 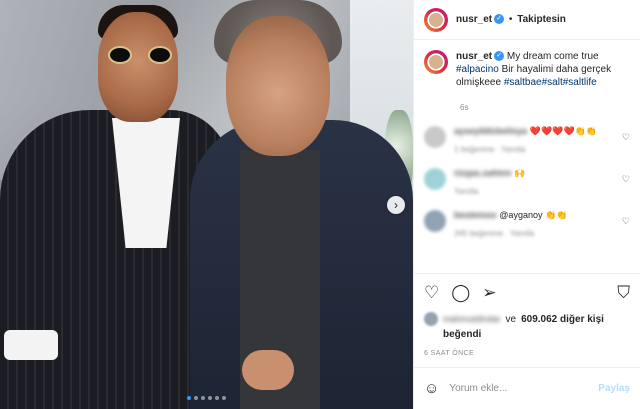 I want to click on comment-text: @ayganoy 👏👏, so click(x=533, y=215).